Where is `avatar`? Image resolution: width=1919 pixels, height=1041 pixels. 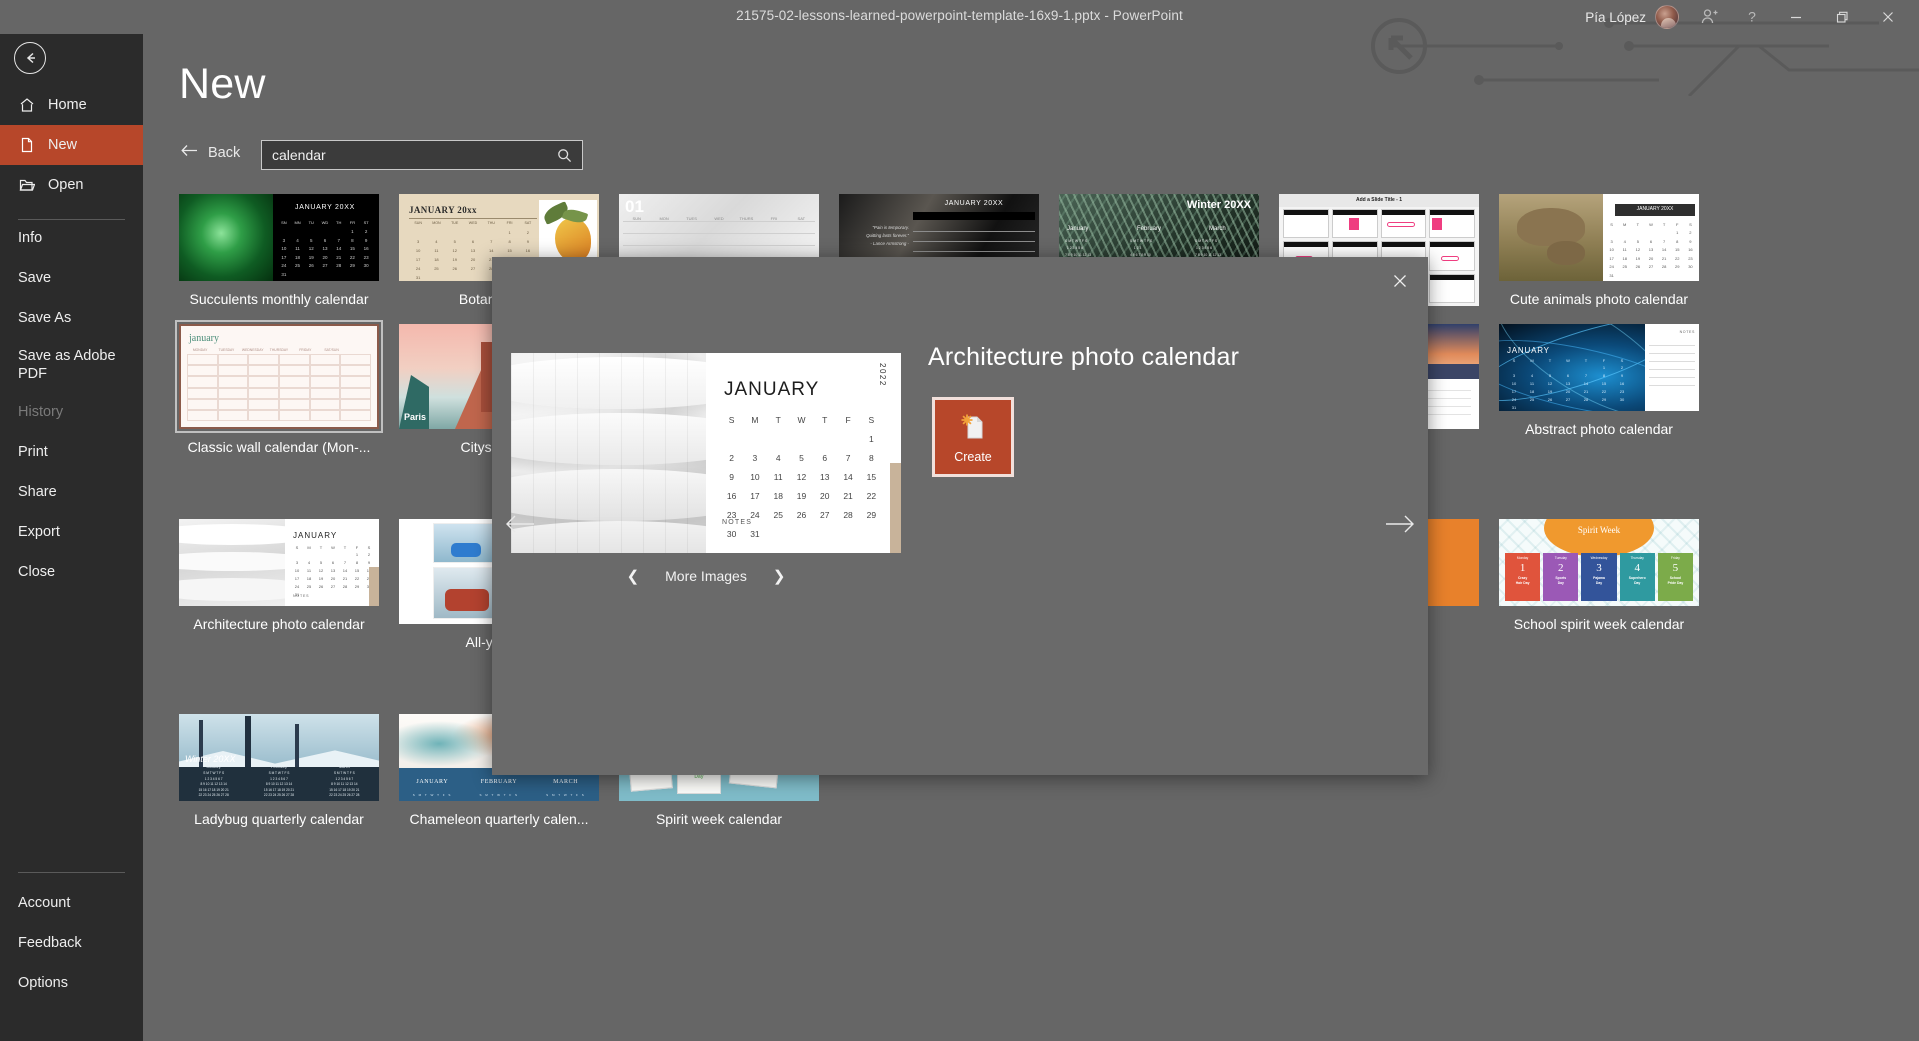 avatar is located at coordinates (1667, 17).